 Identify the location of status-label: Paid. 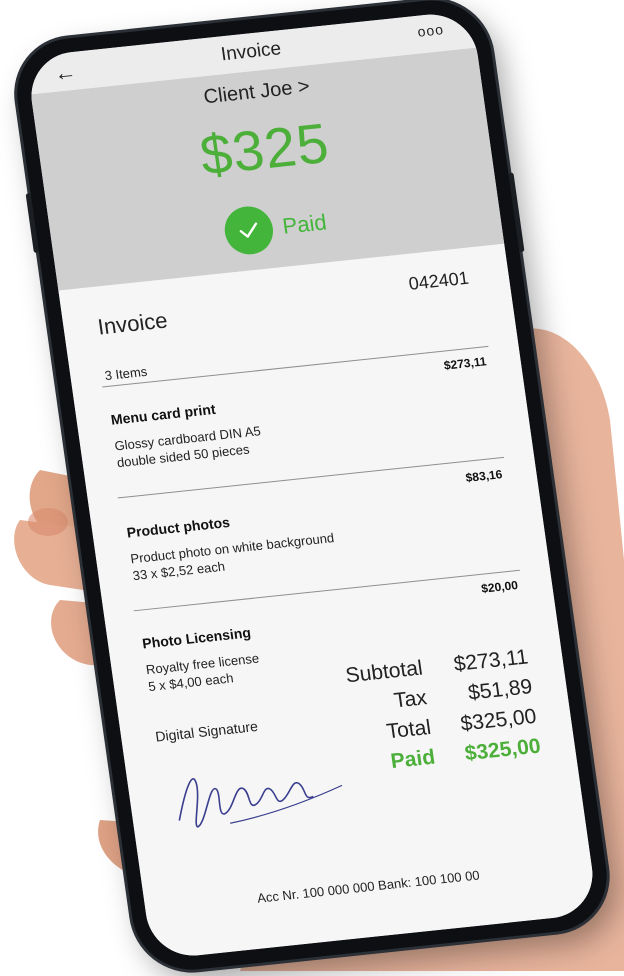
(304, 224).